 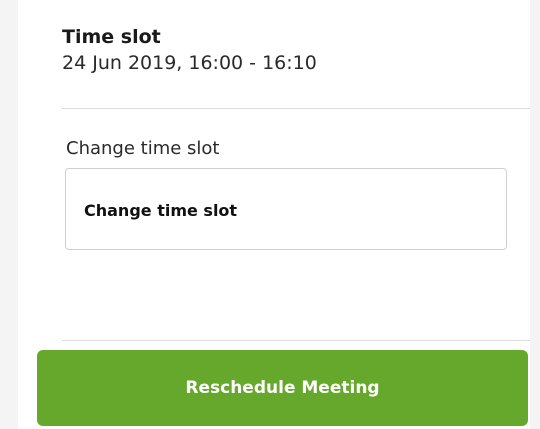 I want to click on footer-divider, so click(x=296, y=340).